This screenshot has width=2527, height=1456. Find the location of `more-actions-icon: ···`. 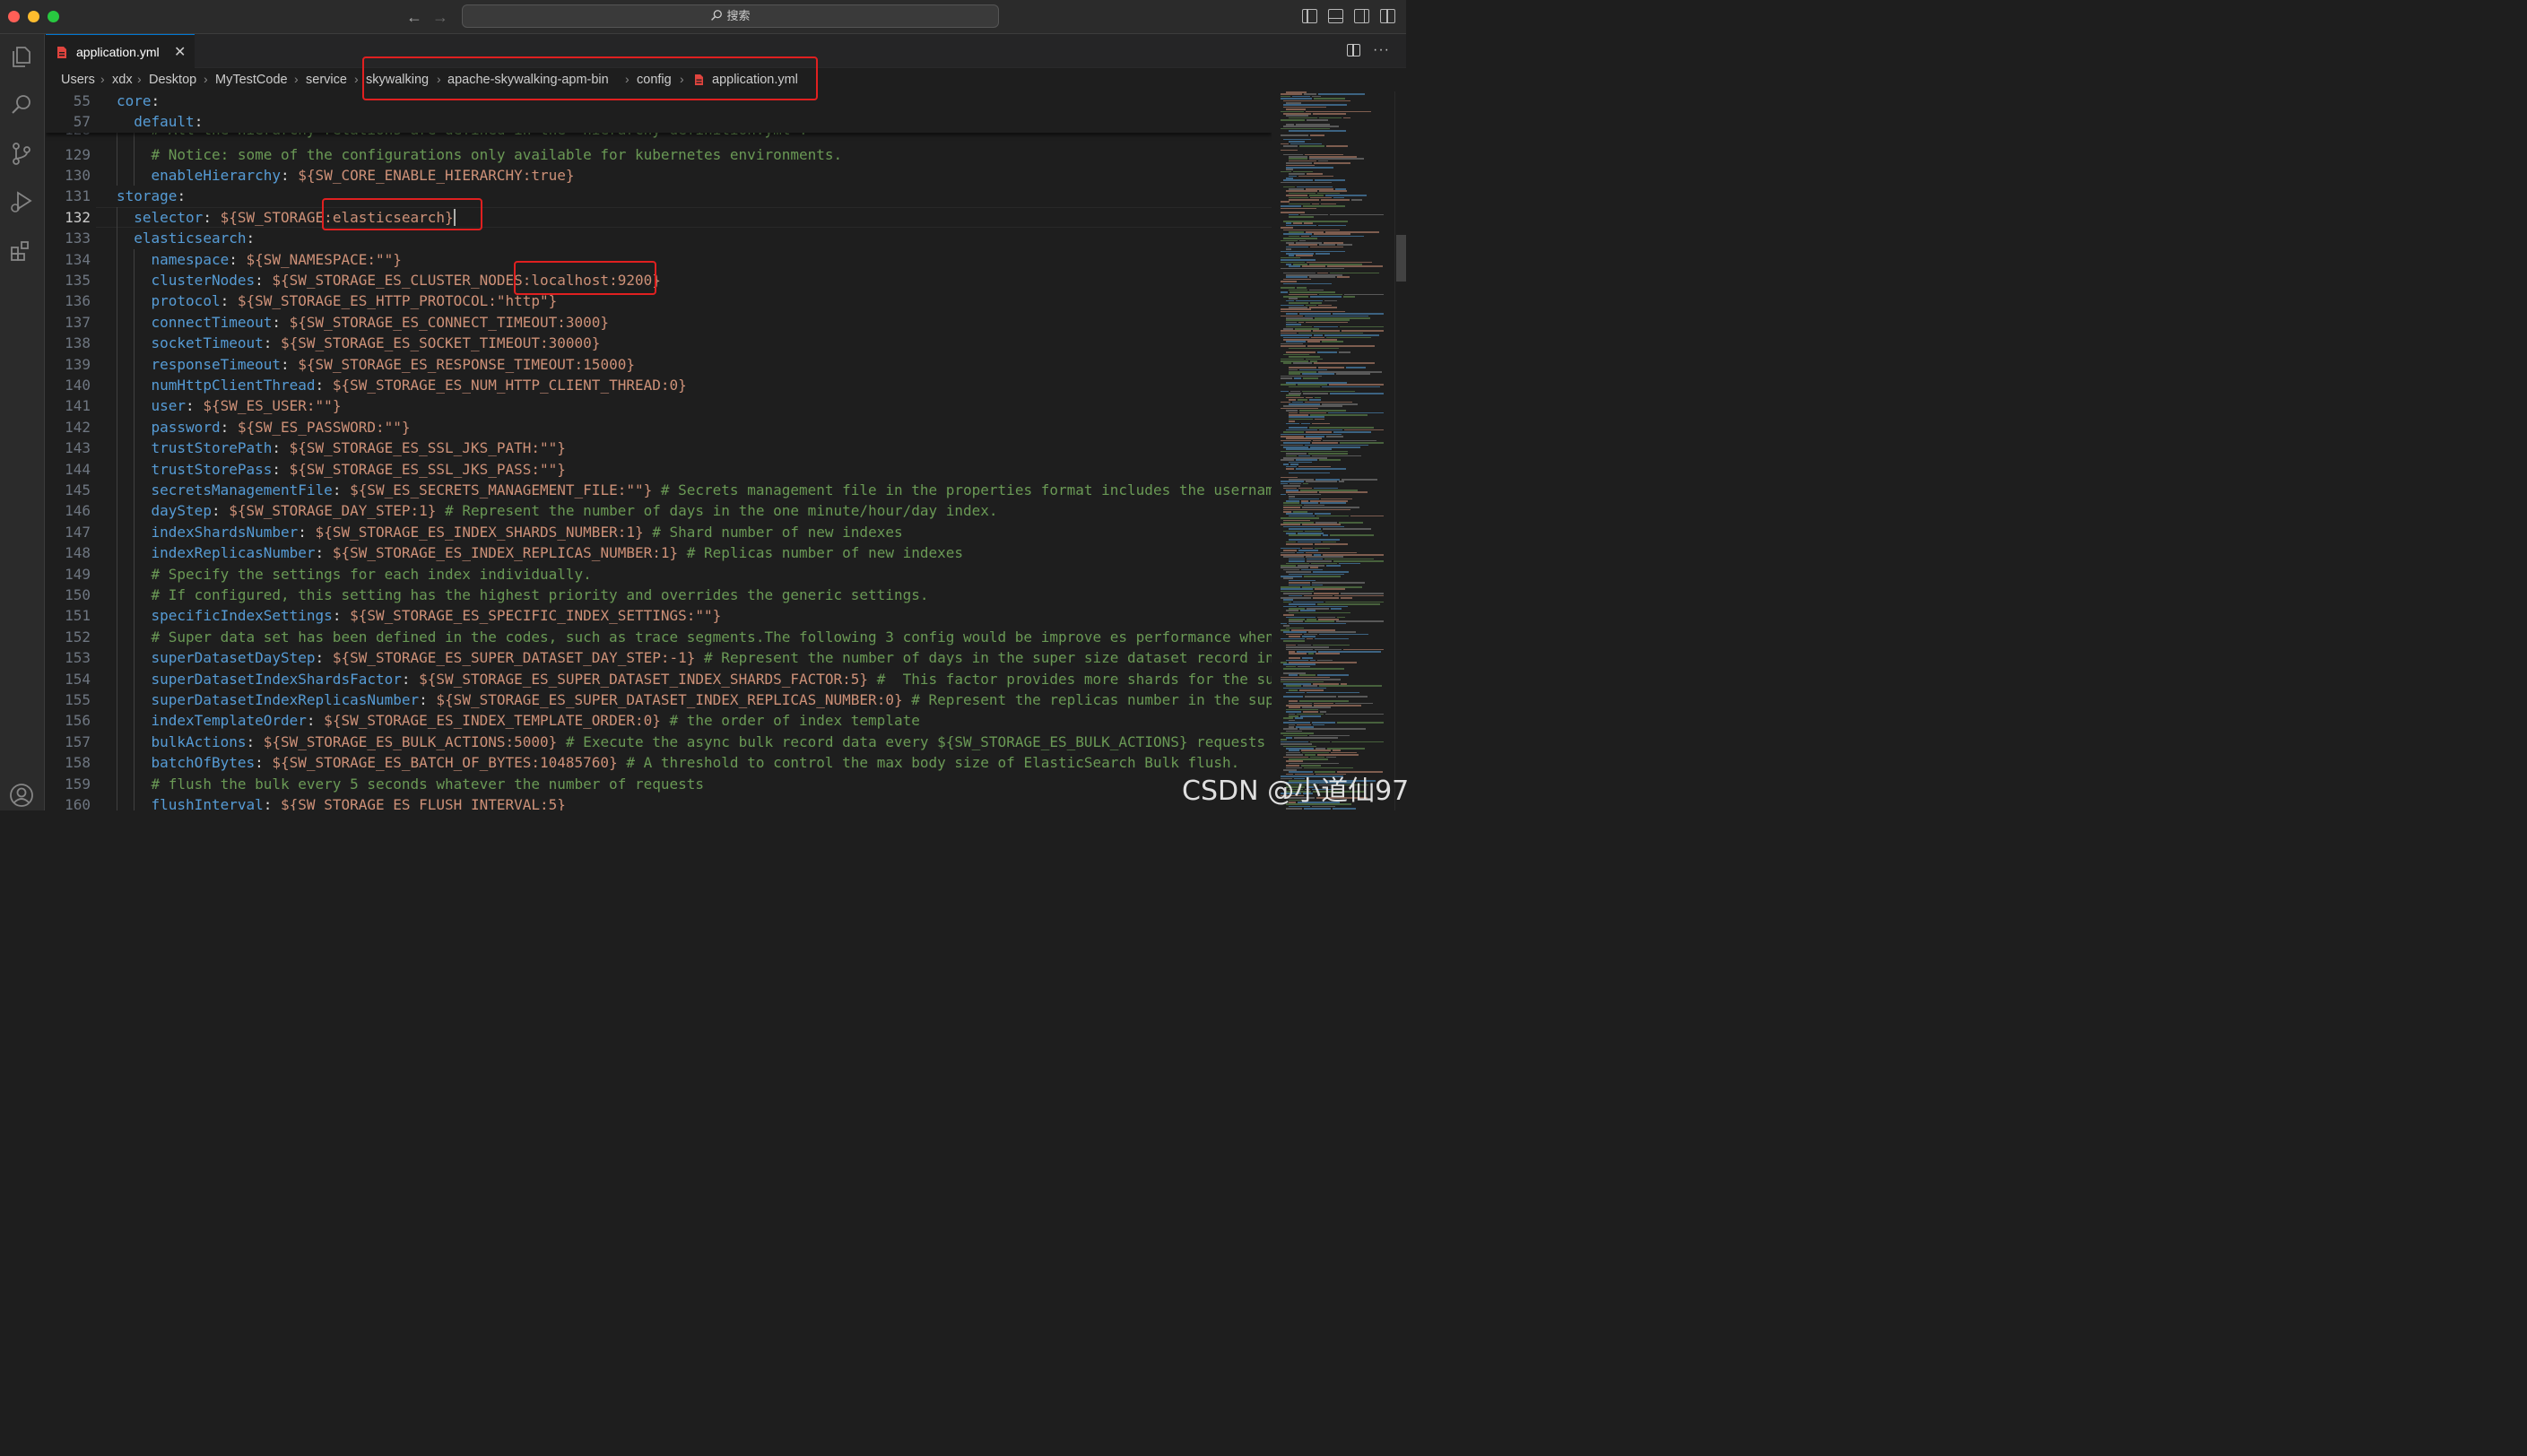

more-actions-icon: ··· is located at coordinates (1381, 50).